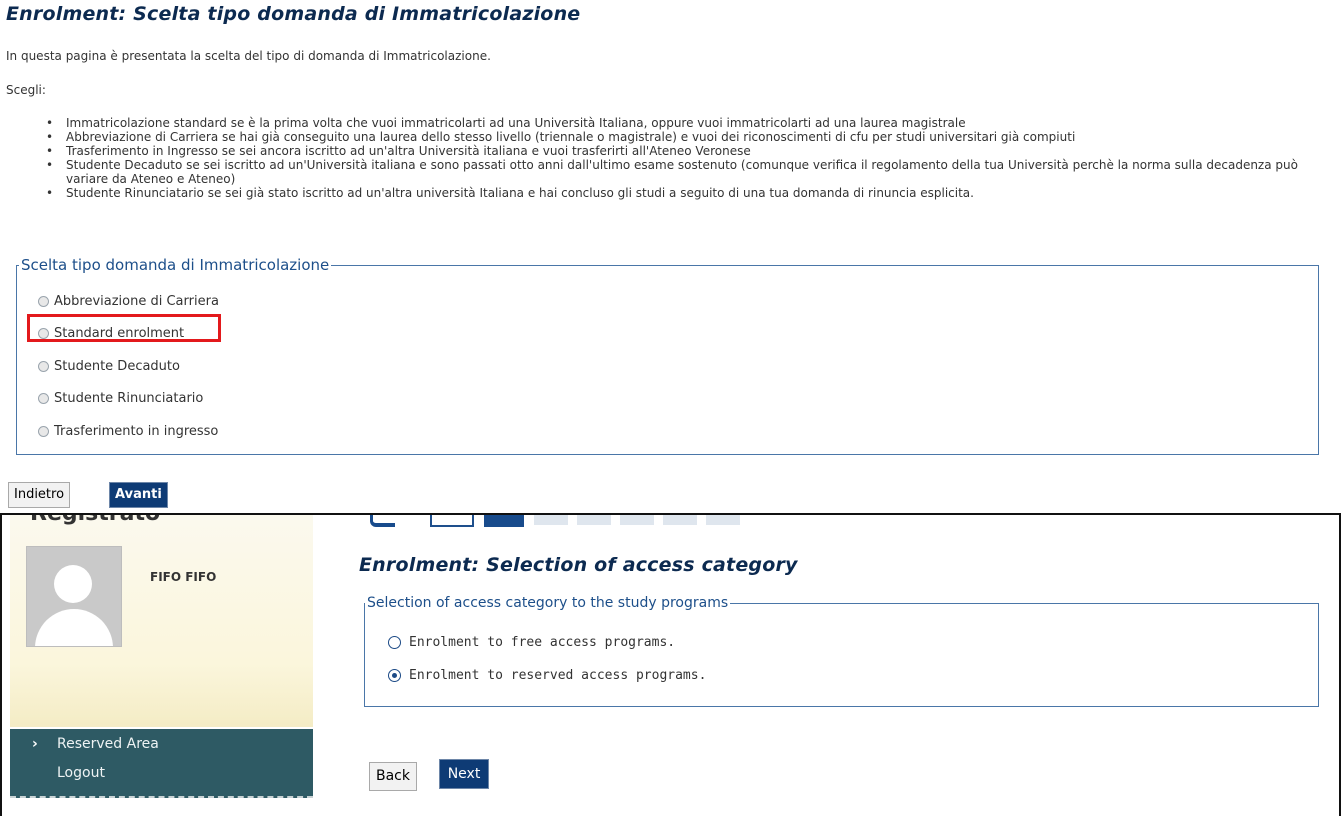 Image resolution: width=1341 pixels, height=816 pixels. I want to click on option-studente-decaduto: Studente Decaduto, so click(109, 366).